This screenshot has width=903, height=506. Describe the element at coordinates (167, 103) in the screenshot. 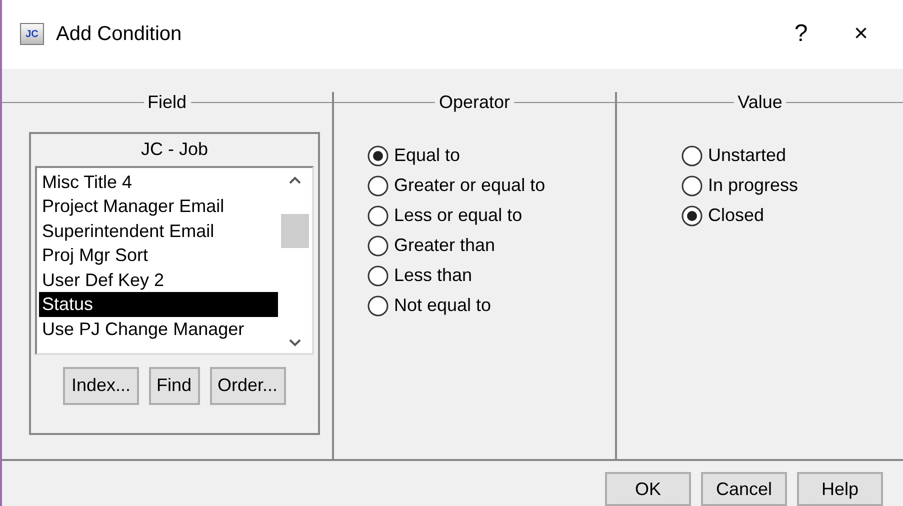

I see `group-heading: Field` at that location.